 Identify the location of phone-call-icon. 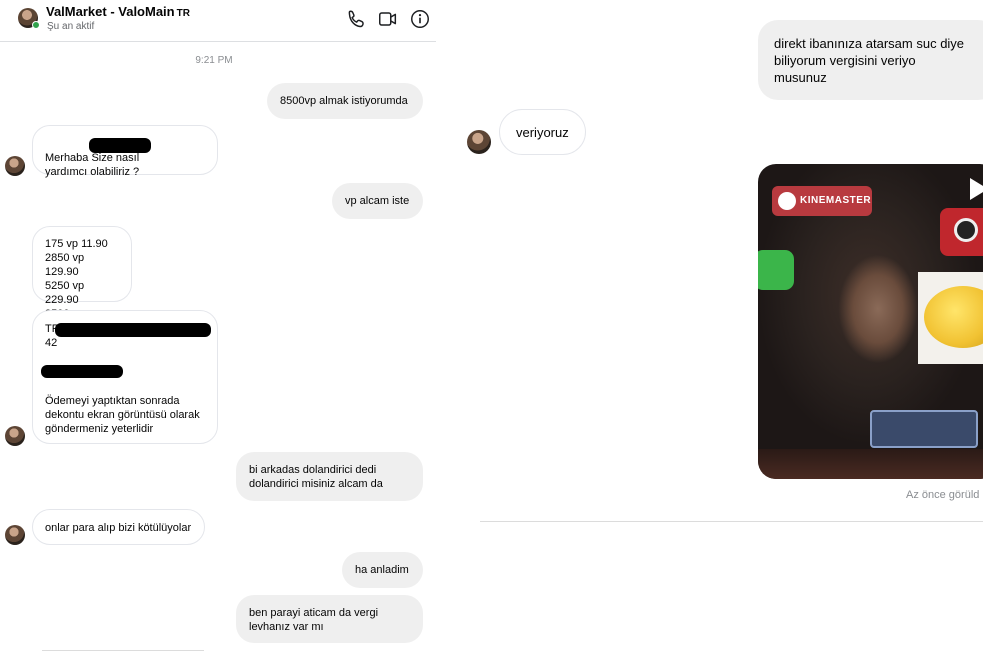
(357, 19).